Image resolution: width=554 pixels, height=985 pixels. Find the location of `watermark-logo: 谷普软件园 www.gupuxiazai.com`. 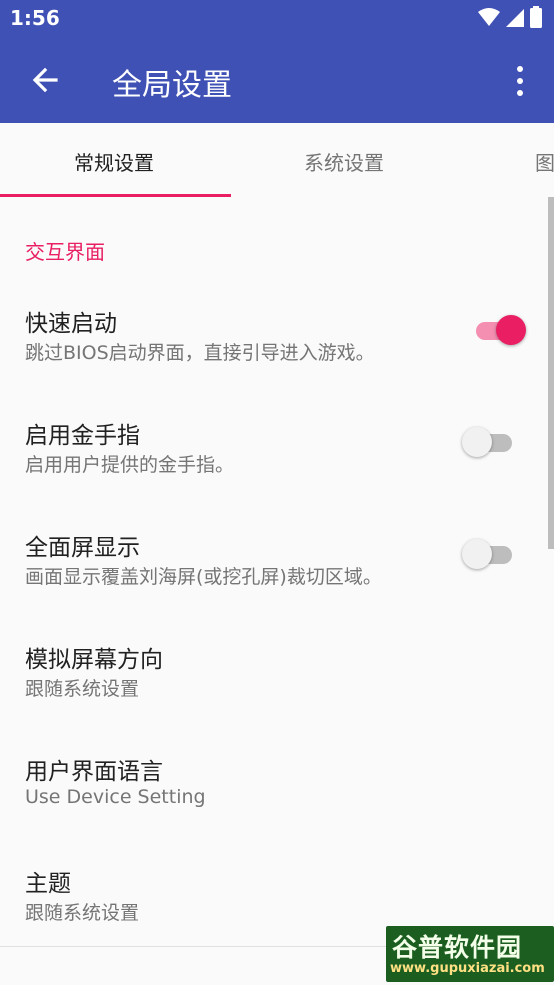

watermark-logo: 谷普软件园 www.gupuxiazai.com is located at coordinates (470, 954).